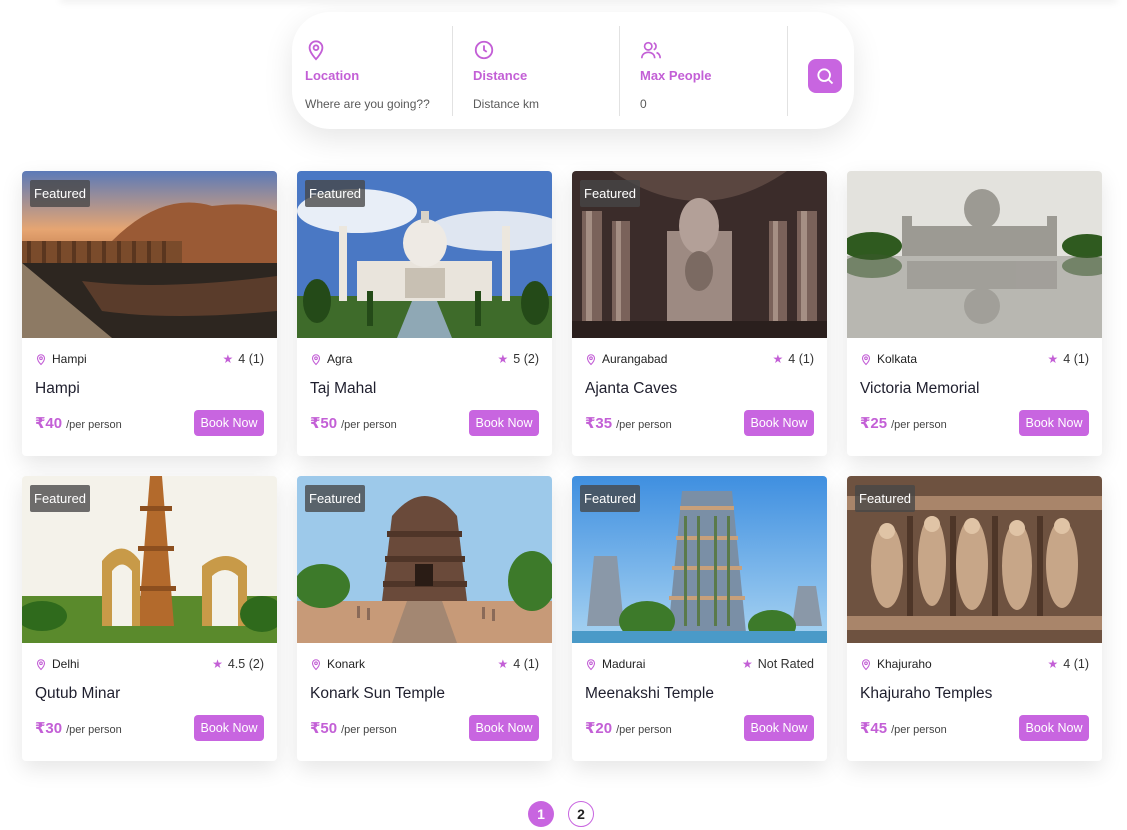 The height and width of the screenshot is (830, 1127). Describe the element at coordinates (149, 389) in the screenshot. I see `tour-title: Hampi` at that location.